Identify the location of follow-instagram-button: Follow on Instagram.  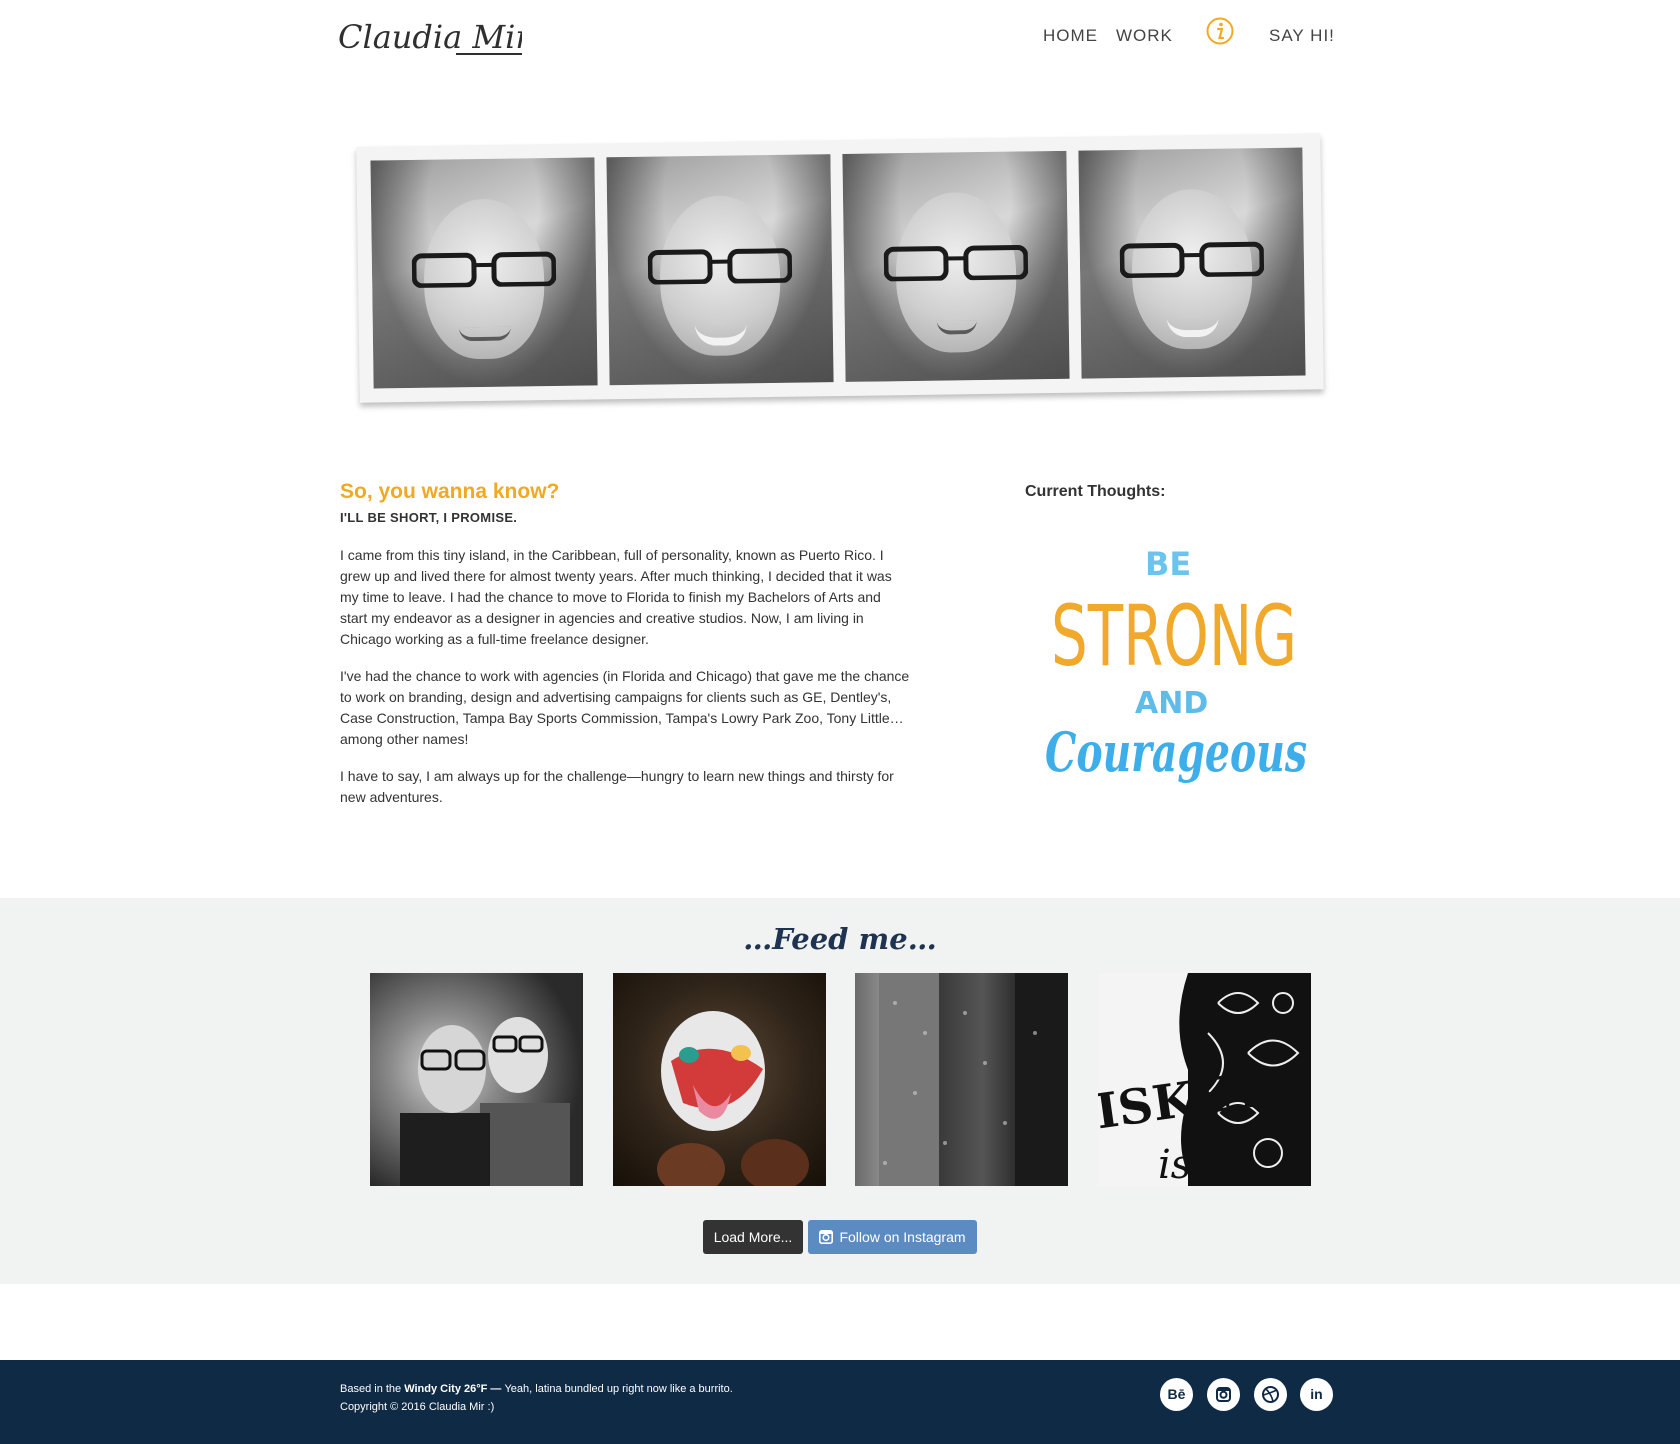
(892, 1237).